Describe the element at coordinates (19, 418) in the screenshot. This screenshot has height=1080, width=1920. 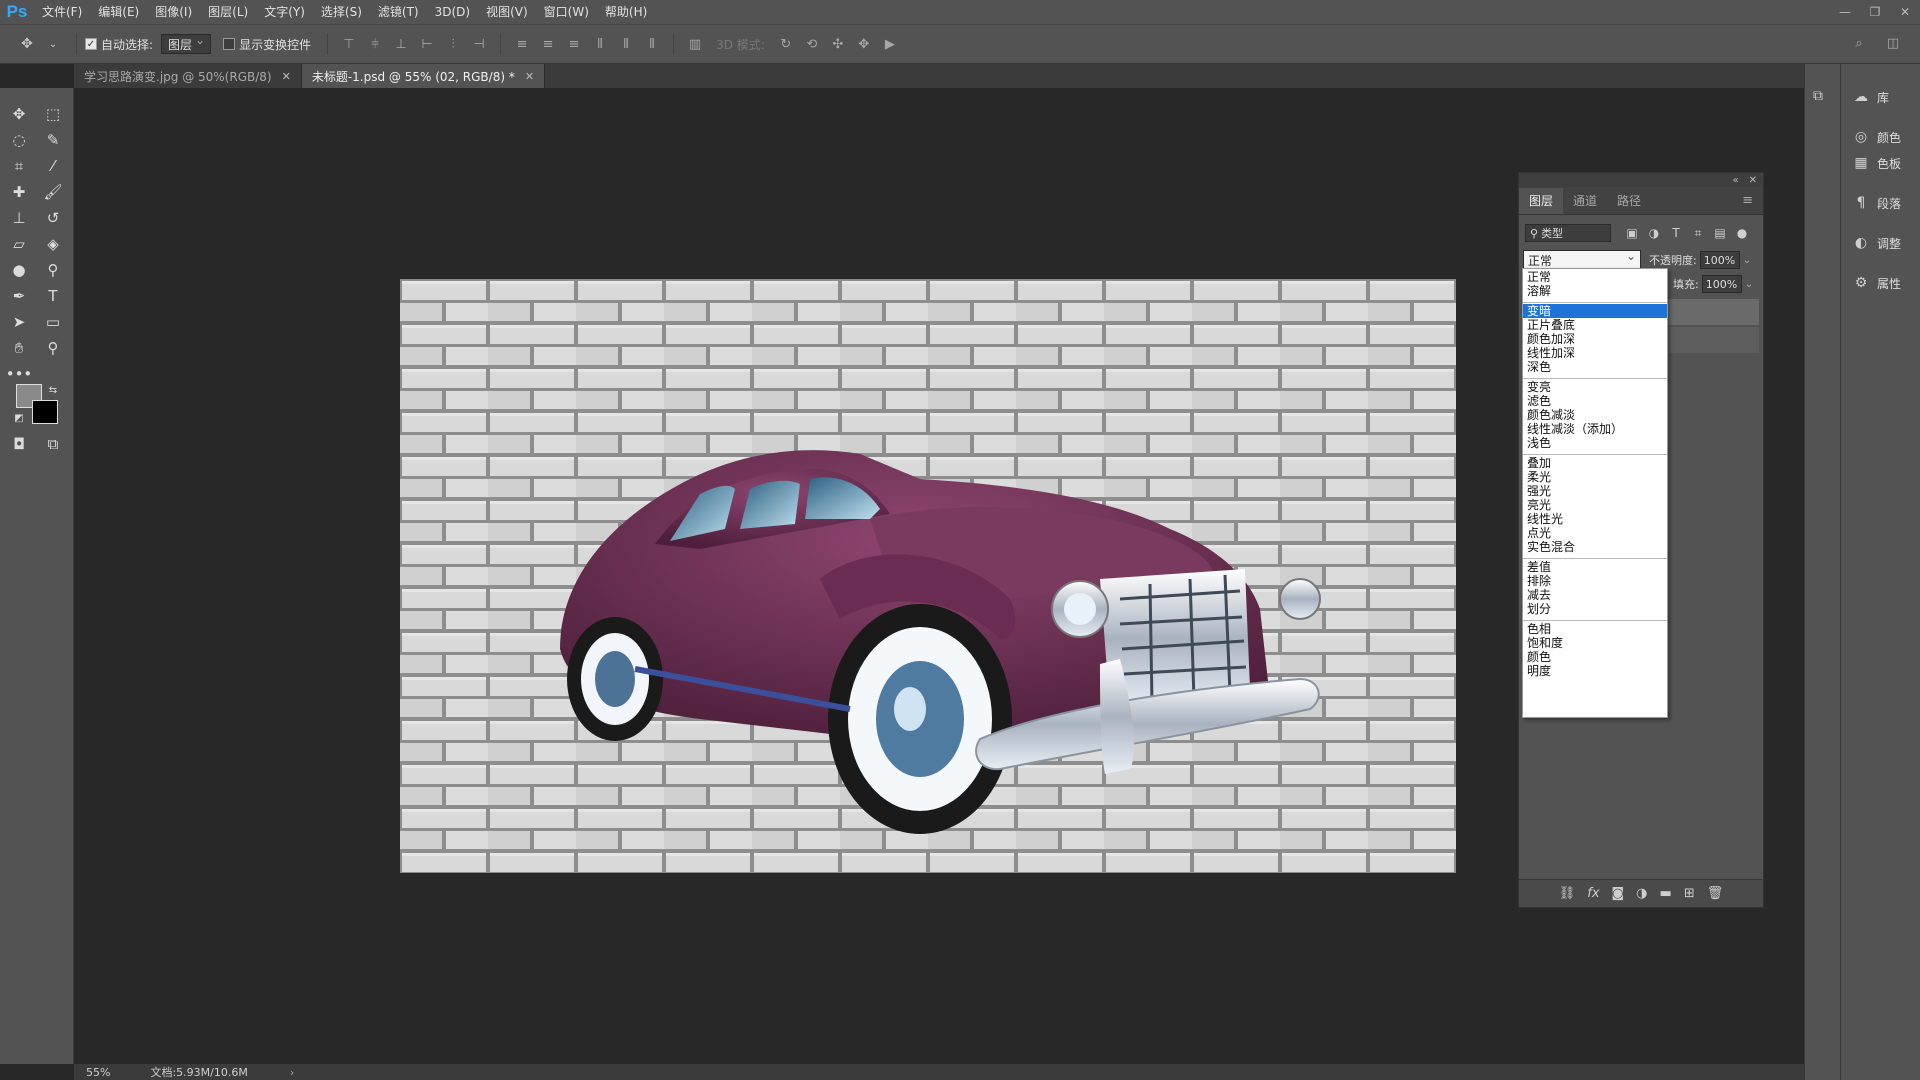
I see `default-colors-icon: ◩` at that location.